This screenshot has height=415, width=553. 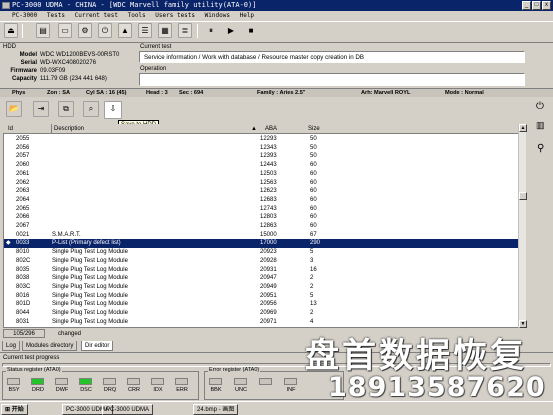 What do you see at coordinates (234, 370) in the screenshot?
I see `error-register-label: Error register (ATA0)` at bounding box center [234, 370].